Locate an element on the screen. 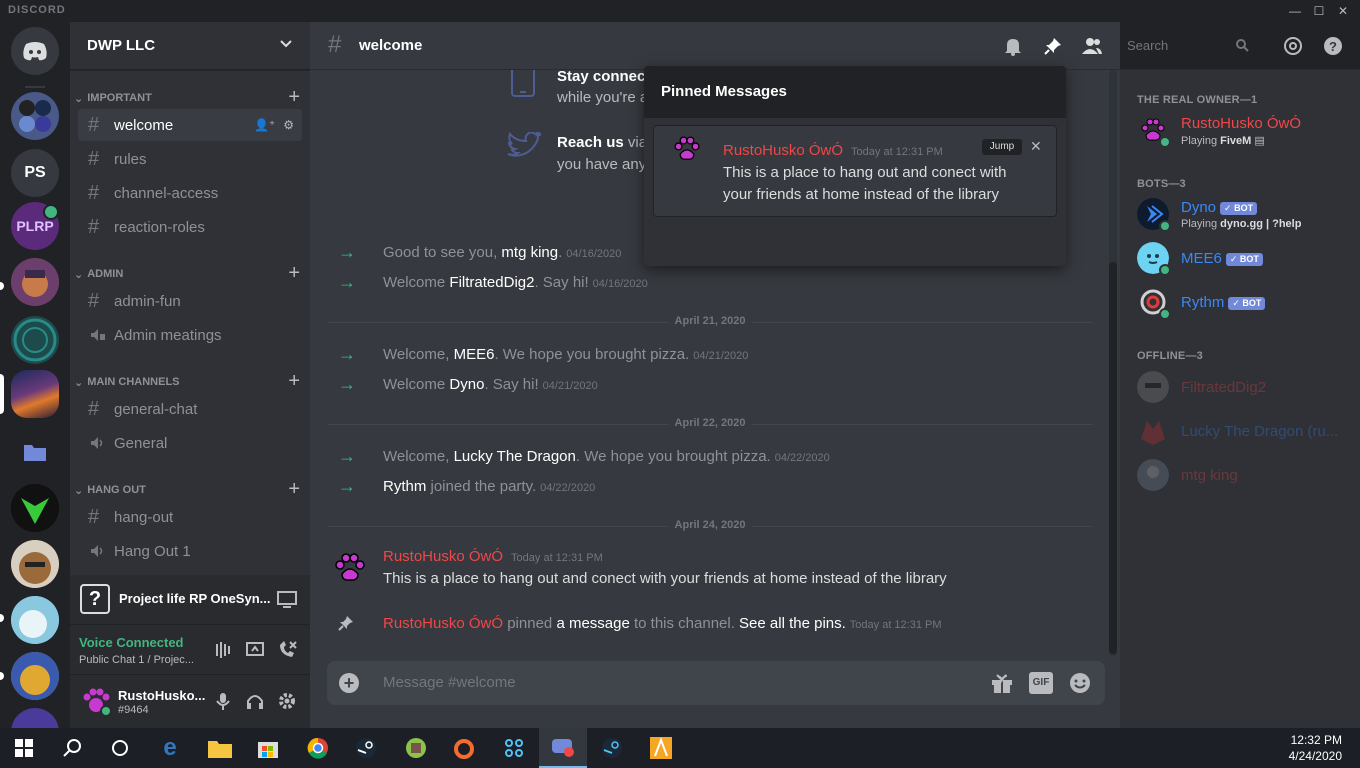  scrollbar-thumb is located at coordinates (1113, 458).